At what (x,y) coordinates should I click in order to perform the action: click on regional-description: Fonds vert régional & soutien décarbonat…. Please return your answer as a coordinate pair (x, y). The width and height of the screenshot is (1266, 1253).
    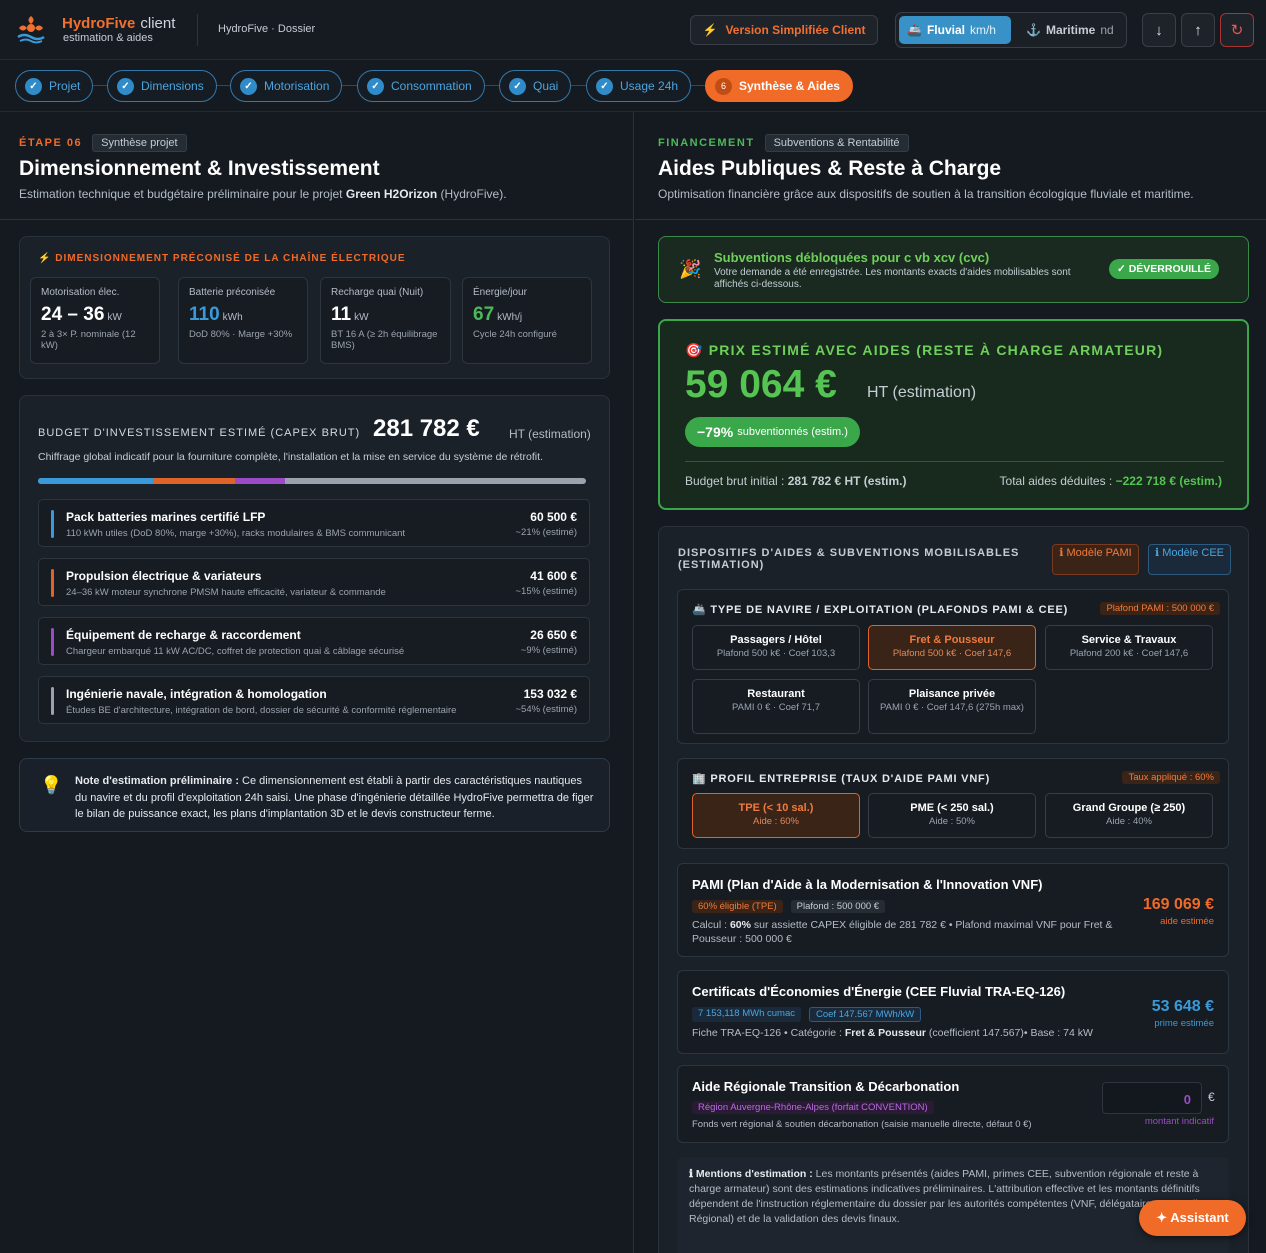
    Looking at the image, I should click on (862, 1124).